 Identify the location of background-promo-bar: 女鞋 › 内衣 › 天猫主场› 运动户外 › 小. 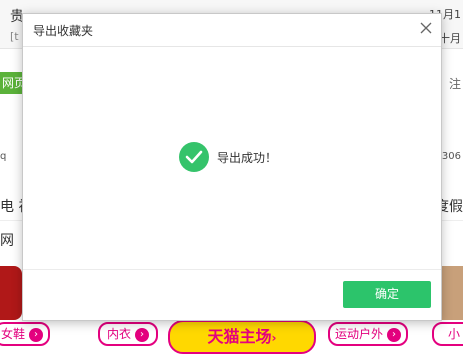
(231, 336).